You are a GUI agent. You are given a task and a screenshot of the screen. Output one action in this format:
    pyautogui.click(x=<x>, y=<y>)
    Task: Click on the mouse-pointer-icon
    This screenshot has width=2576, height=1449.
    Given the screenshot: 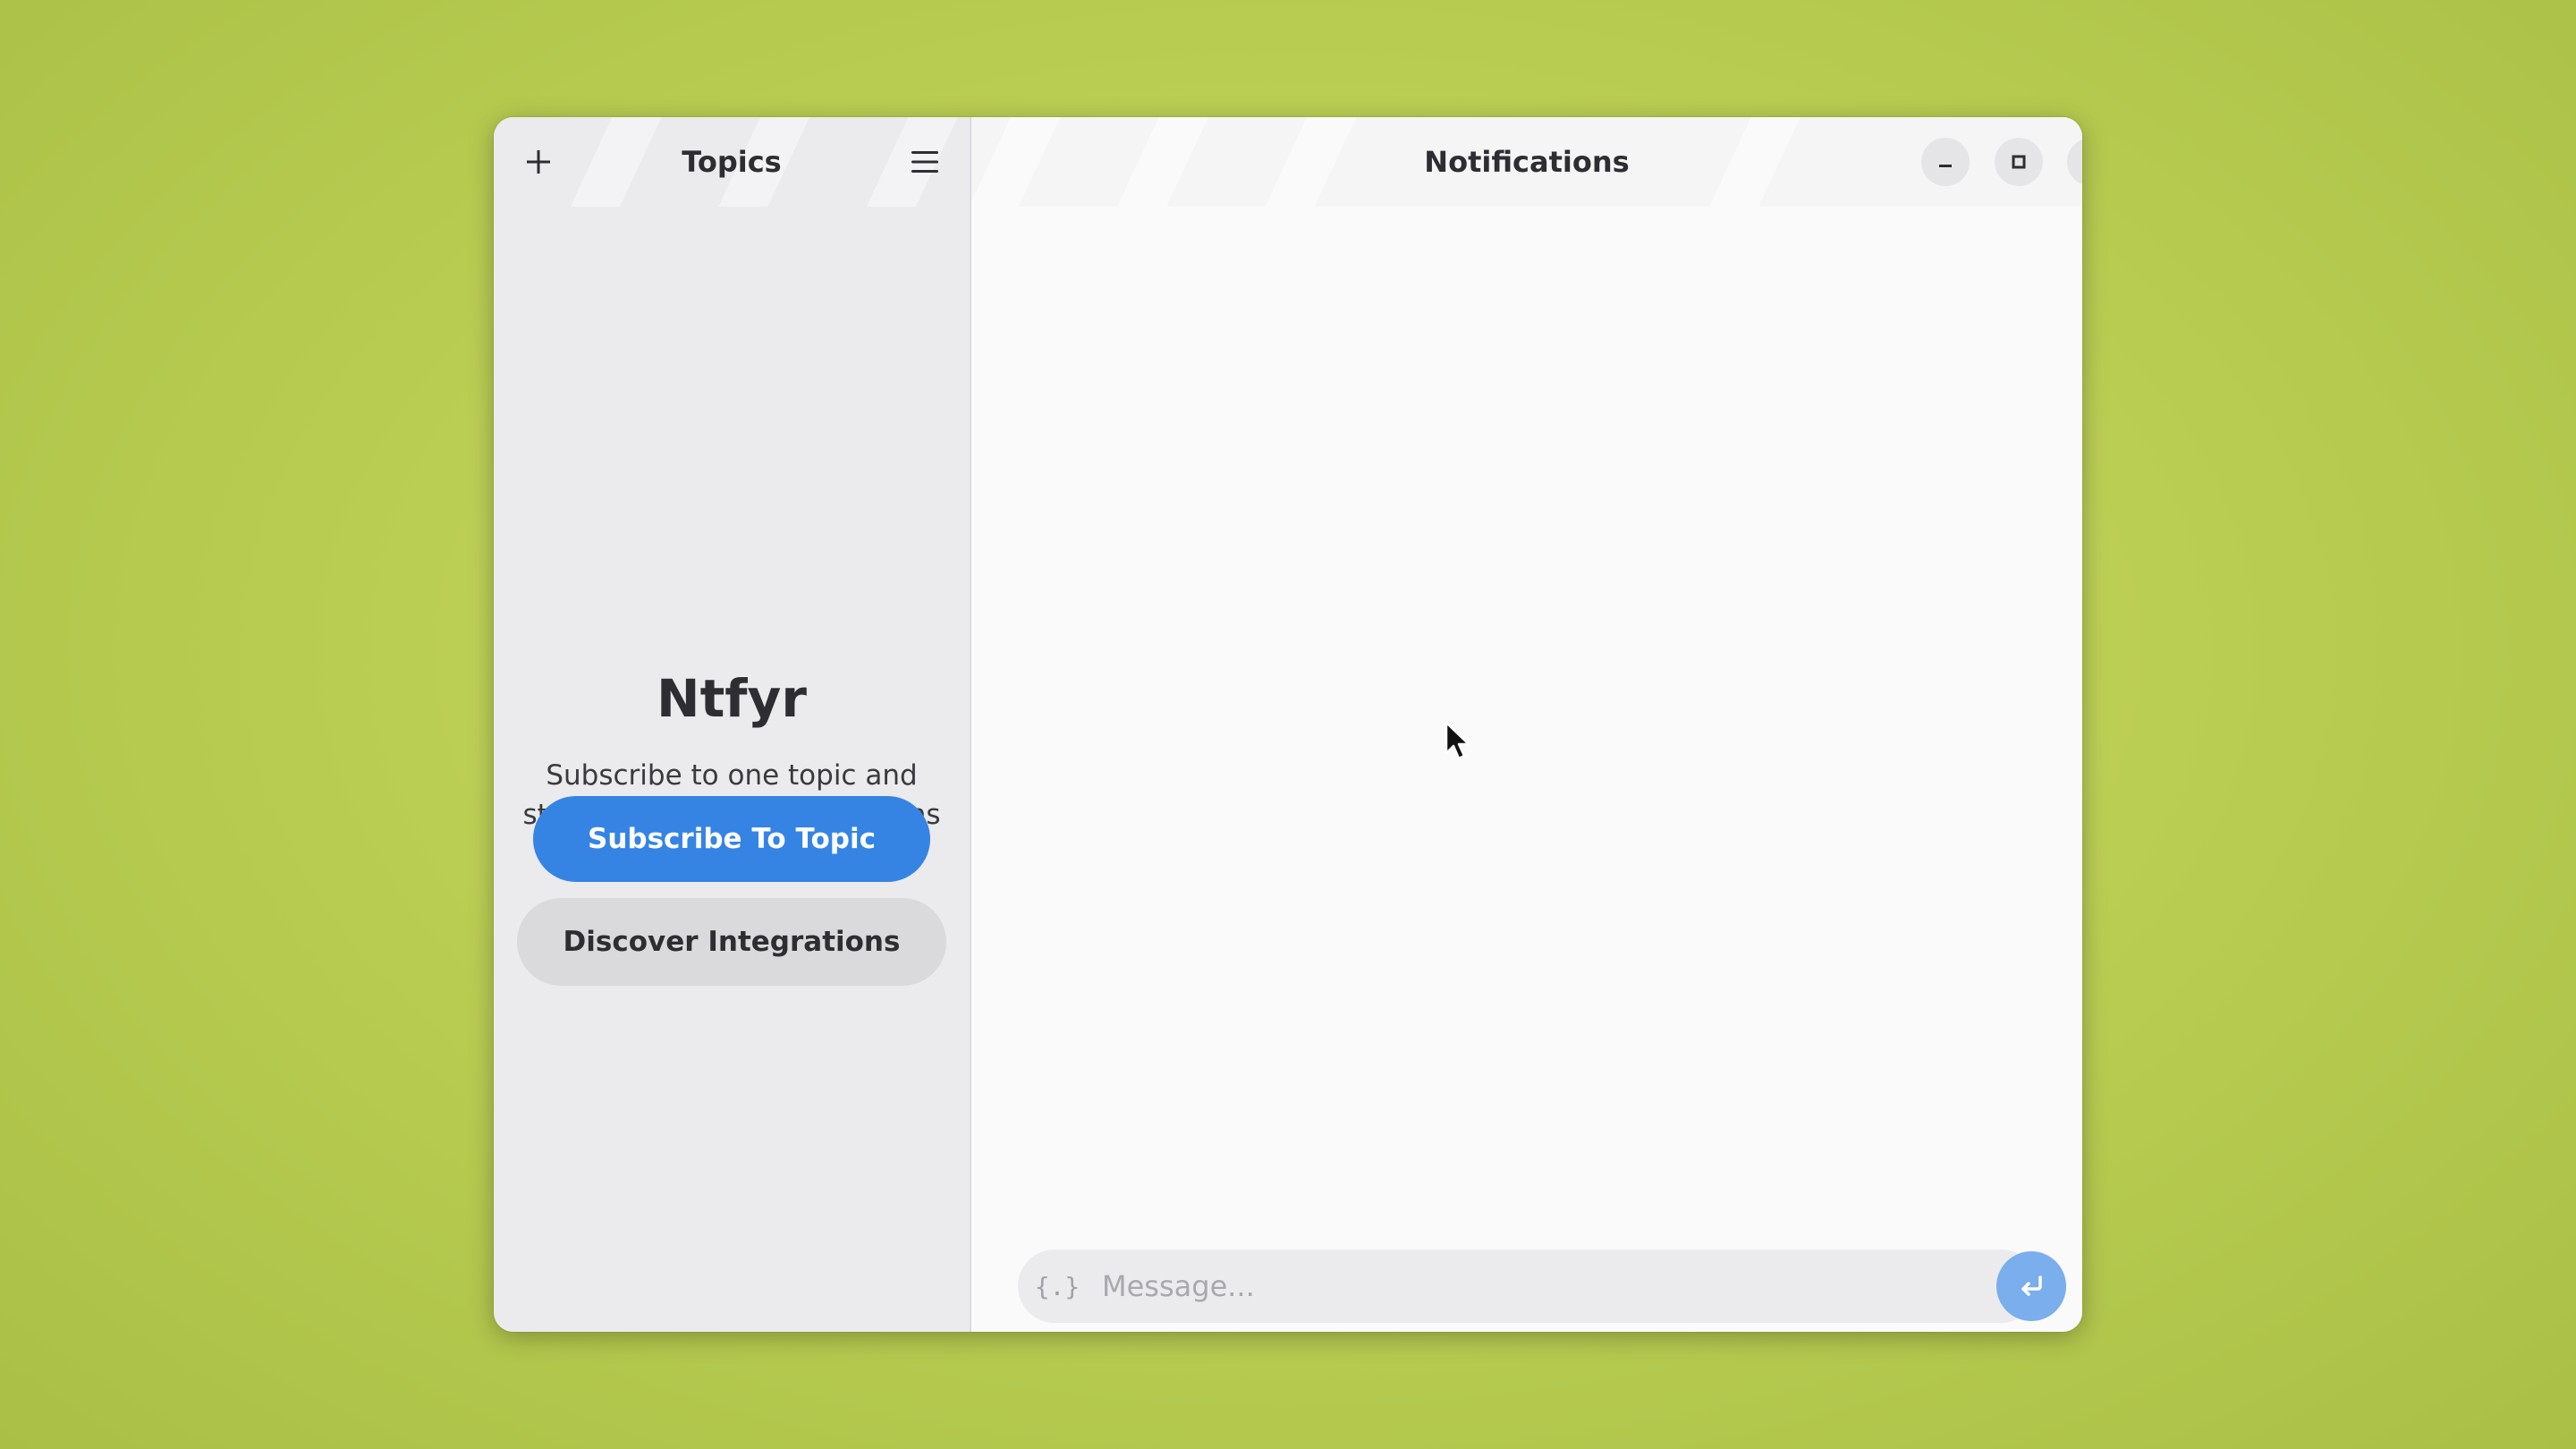 What is the action you would take?
    pyautogui.click(x=1457, y=740)
    